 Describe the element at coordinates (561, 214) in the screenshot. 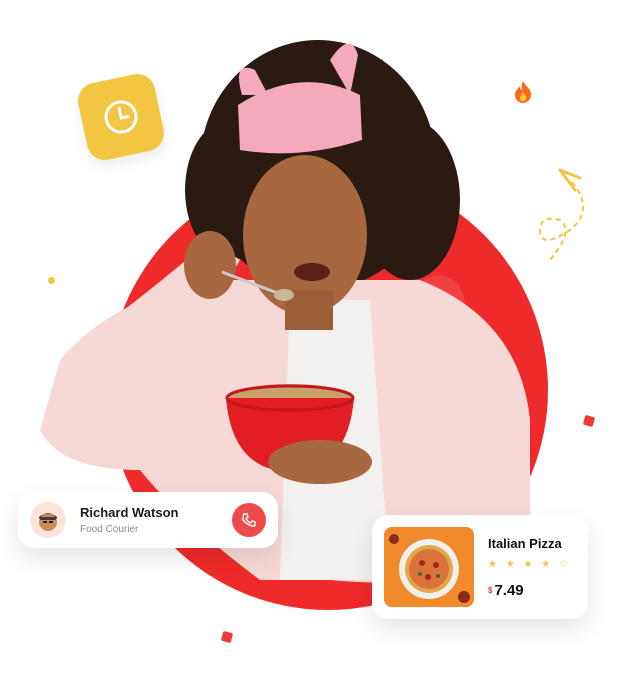

I see `paper-plane-icon` at that location.